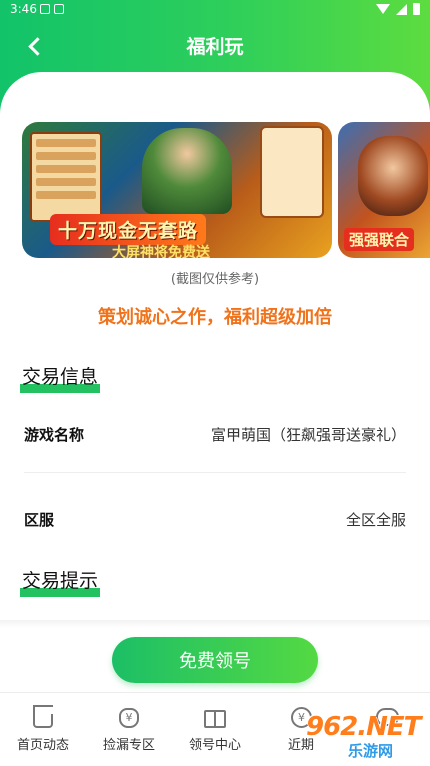 Image resolution: width=430 pixels, height=766 pixels. Describe the element at coordinates (128, 229) in the screenshot. I see `banner-headline: 十万现金无套路` at that location.